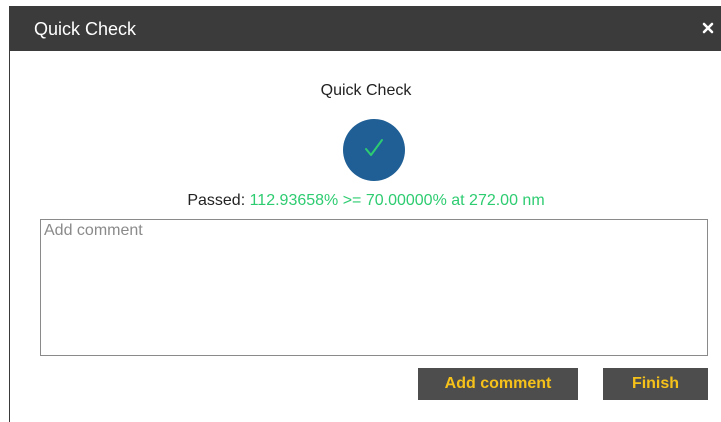 This screenshot has height=422, width=721. I want to click on status-badge, so click(374, 150).